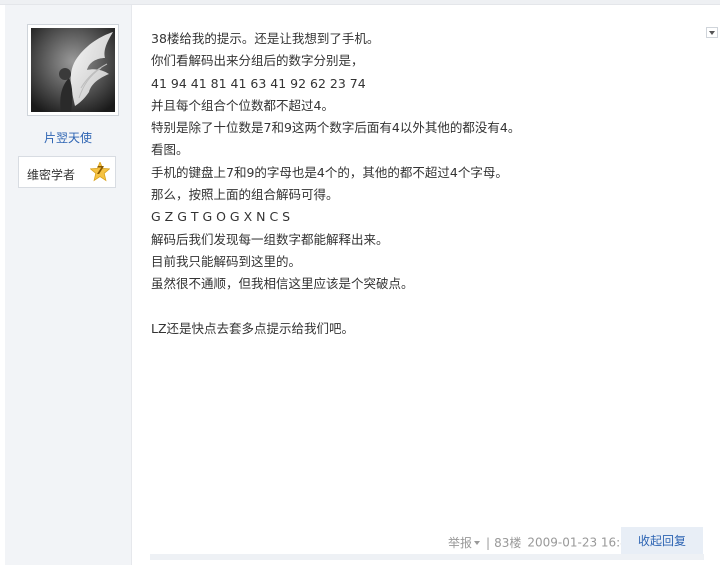 Image resolution: width=720 pixels, height=565 pixels. I want to click on post-line: 目前我只能解码到这里的。, so click(226, 261).